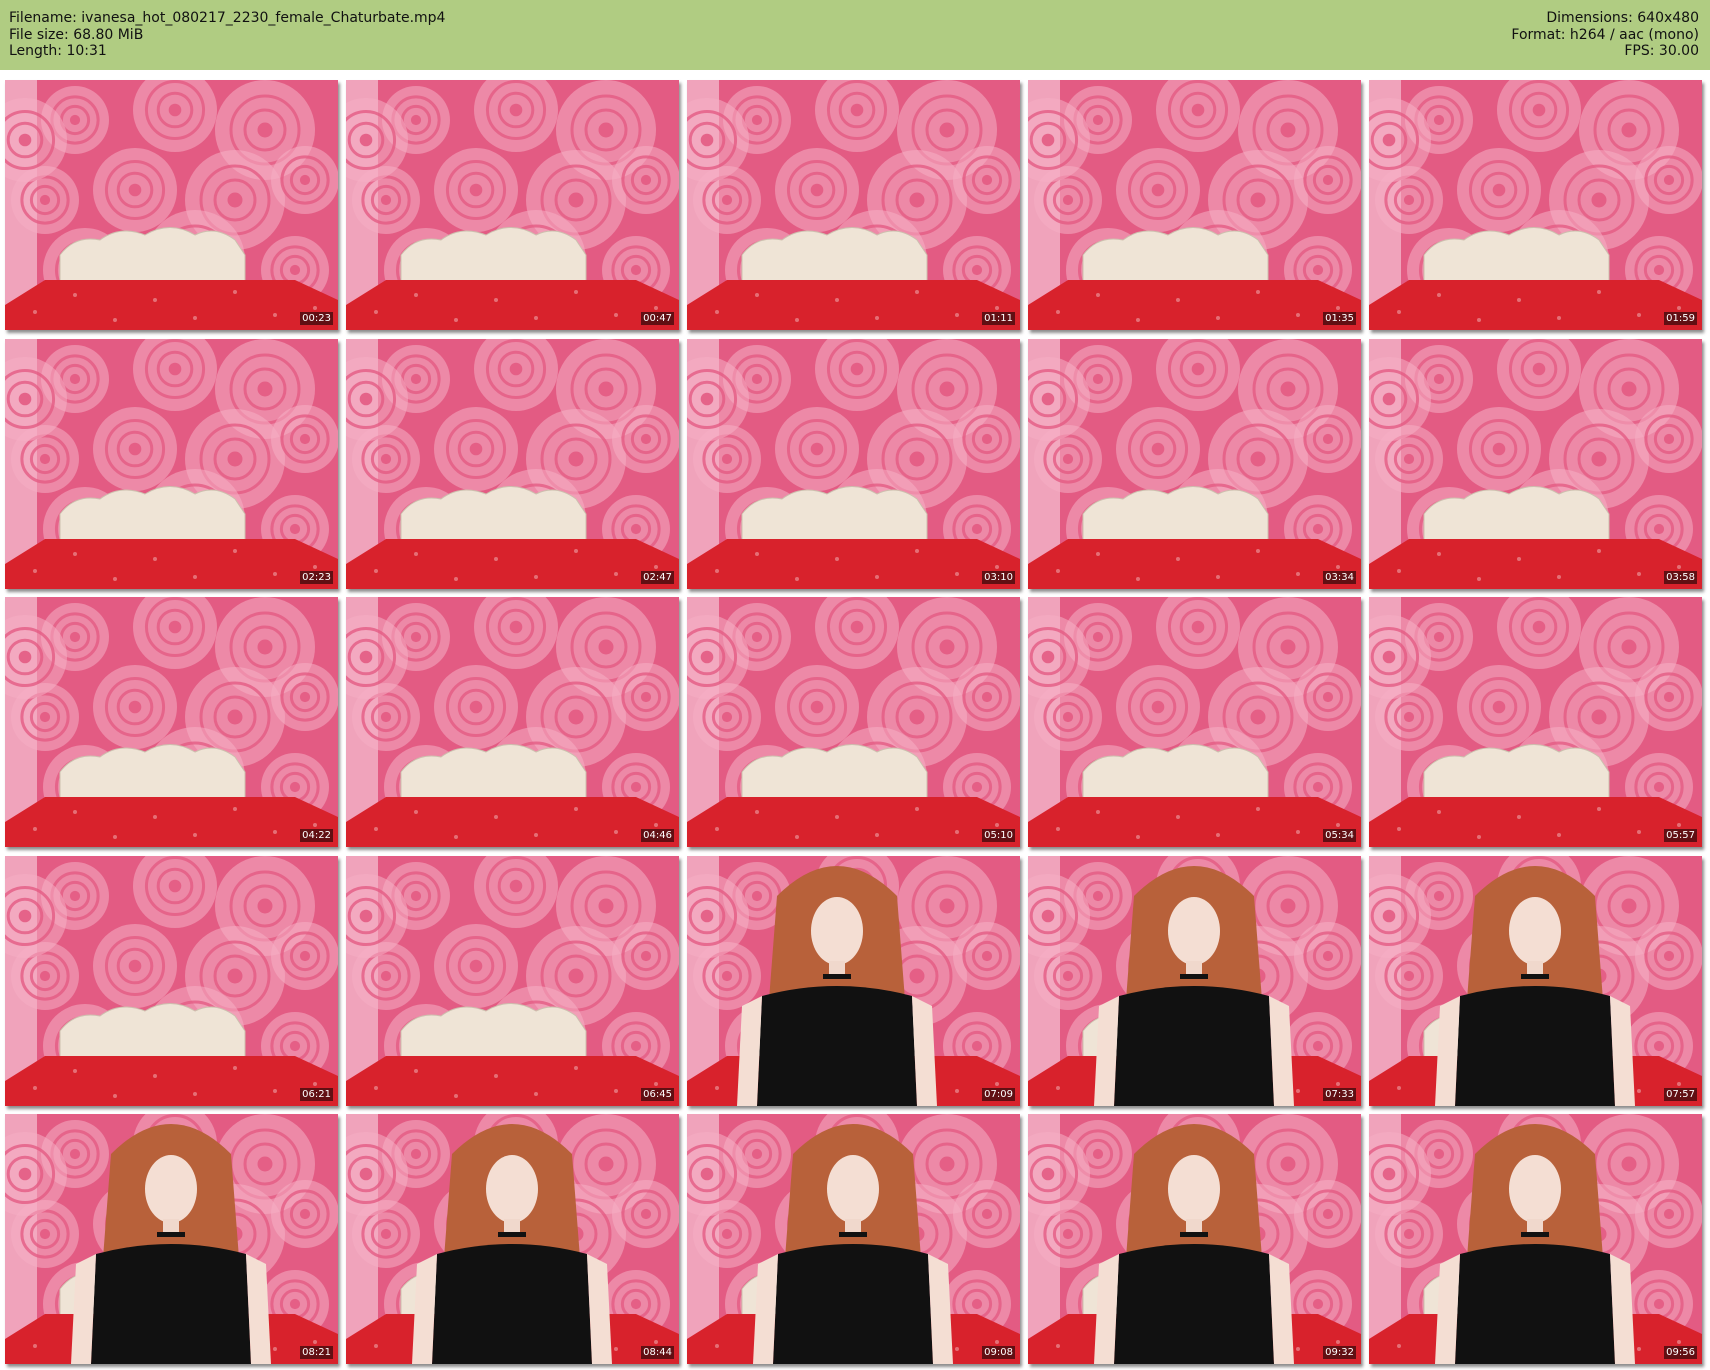  I want to click on video-thumbnail: 05:34, so click(1194, 722).